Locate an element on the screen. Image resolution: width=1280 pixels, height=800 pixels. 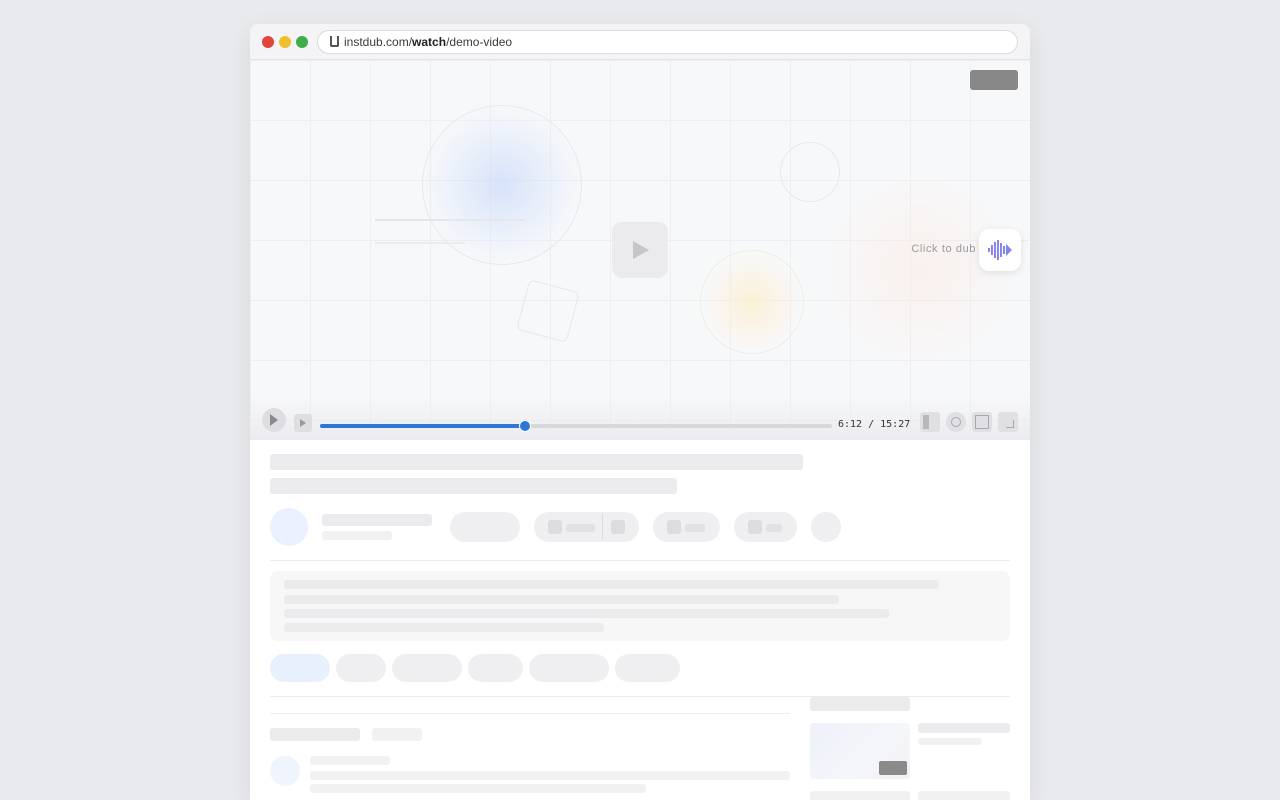
progress-knob is located at coordinates (524, 426).